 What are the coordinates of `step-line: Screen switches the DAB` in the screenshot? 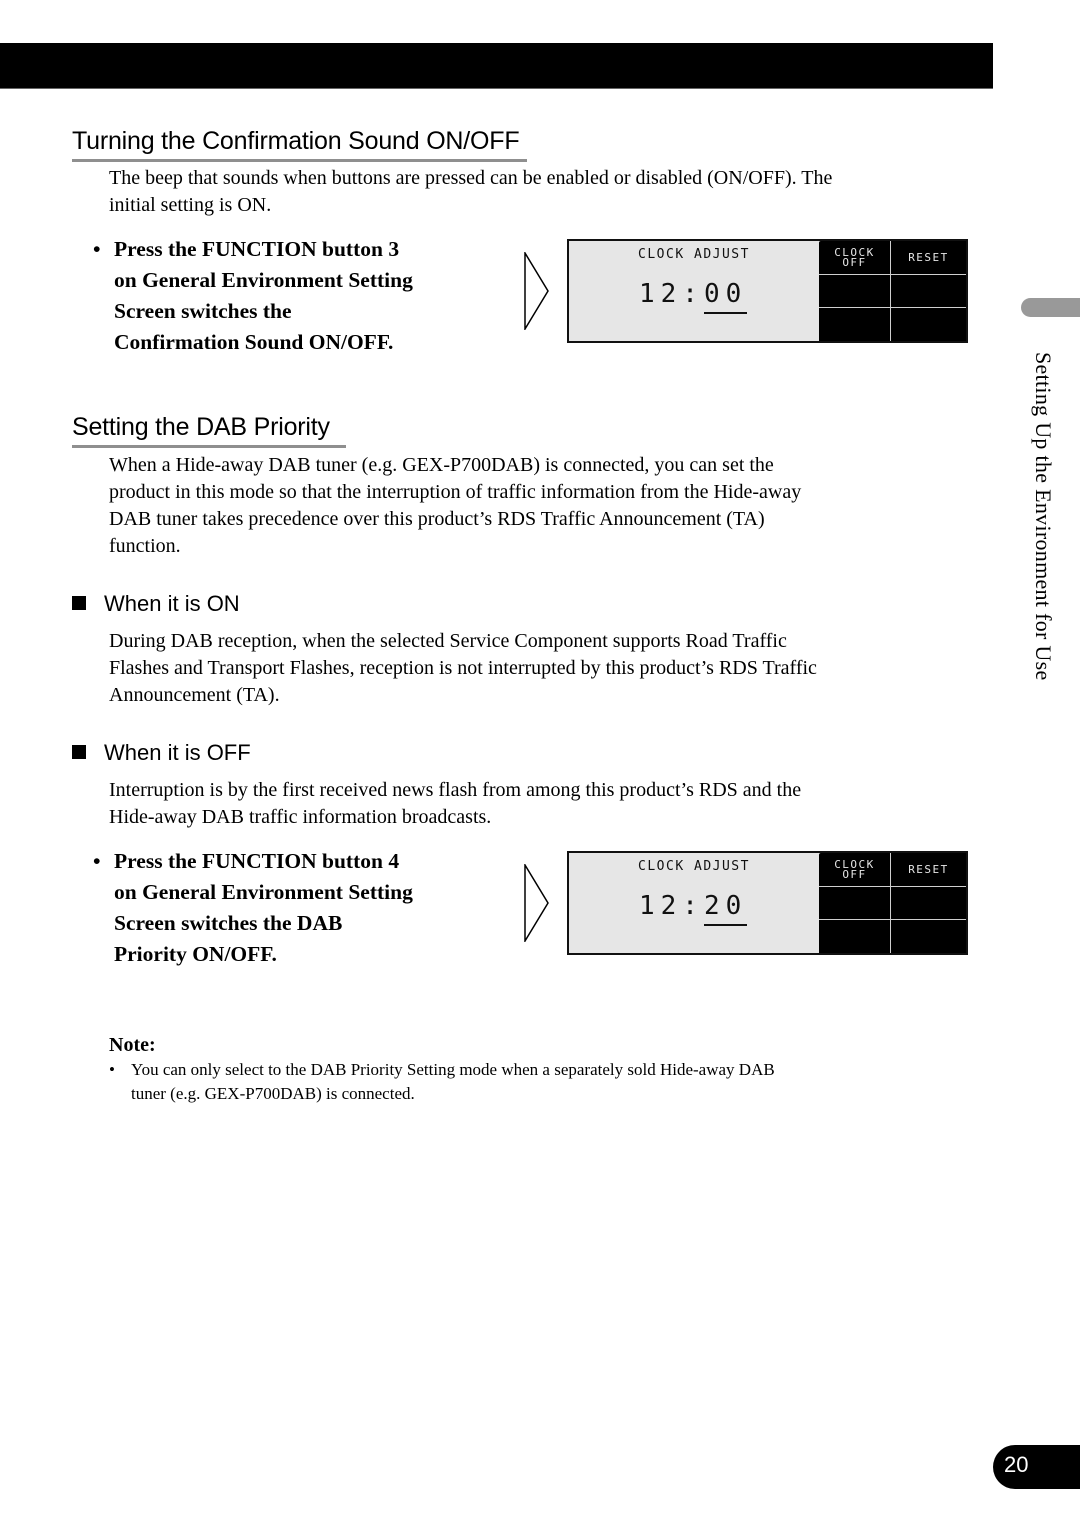 It's located at (228, 923).